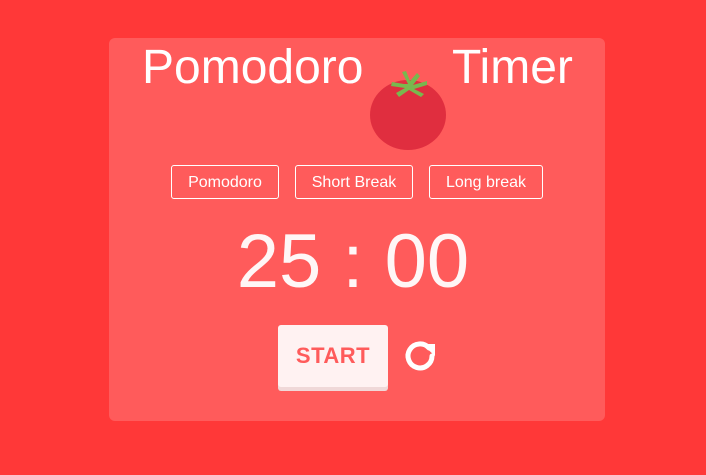 The width and height of the screenshot is (706, 475). I want to click on timer-display: 25 : 00, so click(353, 261).